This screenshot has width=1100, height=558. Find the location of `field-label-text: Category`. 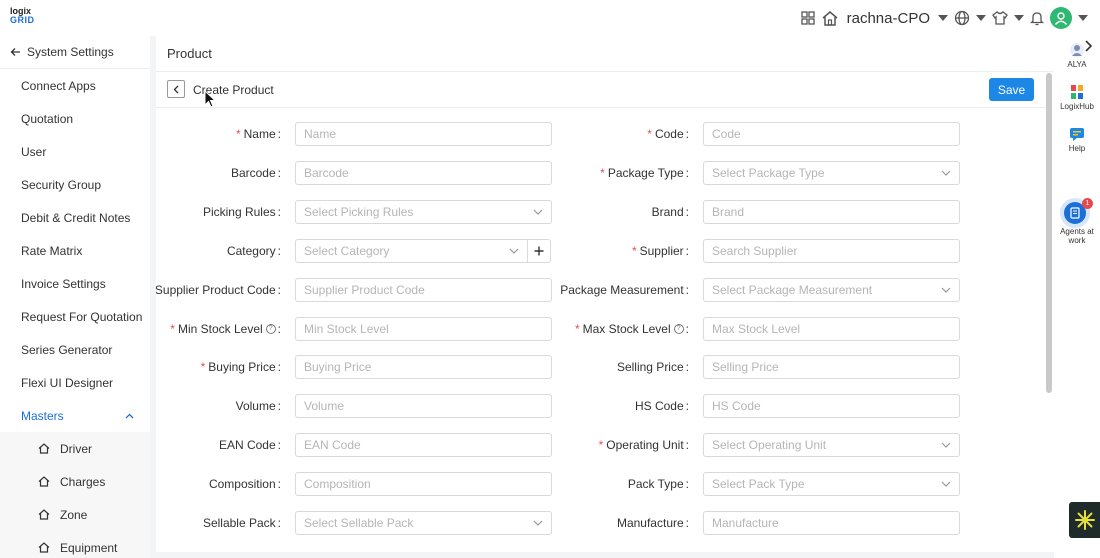

field-label-text: Category is located at coordinates (251, 250).